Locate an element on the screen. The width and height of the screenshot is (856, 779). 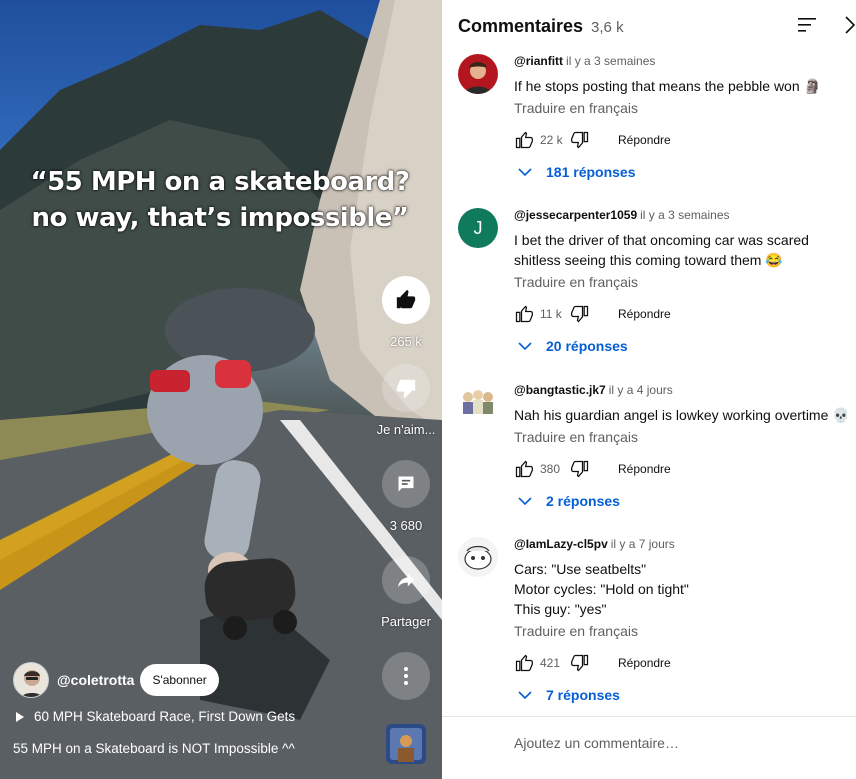
replies-count: 20 réponses is located at coordinates (587, 346).